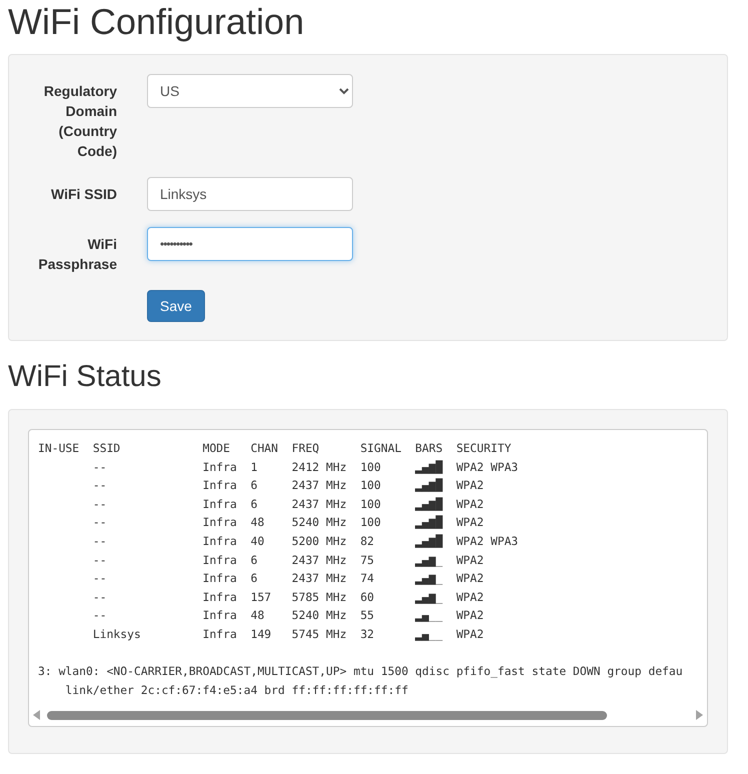 The width and height of the screenshot is (748, 774). I want to click on output-line: IN-USE SSID MODE CHAN FREQ SIGNAL BARS SECURITY, so click(275, 448).